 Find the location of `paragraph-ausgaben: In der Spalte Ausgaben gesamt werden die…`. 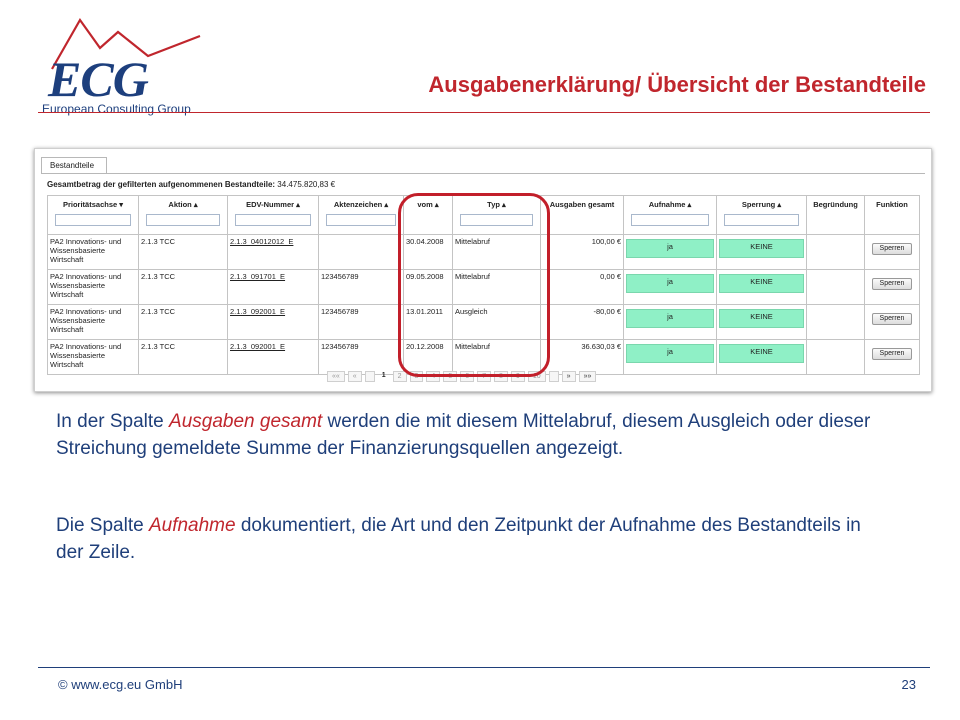

paragraph-ausgaben: In der Spalte Ausgaben gesamt werden die… is located at coordinates (471, 435).